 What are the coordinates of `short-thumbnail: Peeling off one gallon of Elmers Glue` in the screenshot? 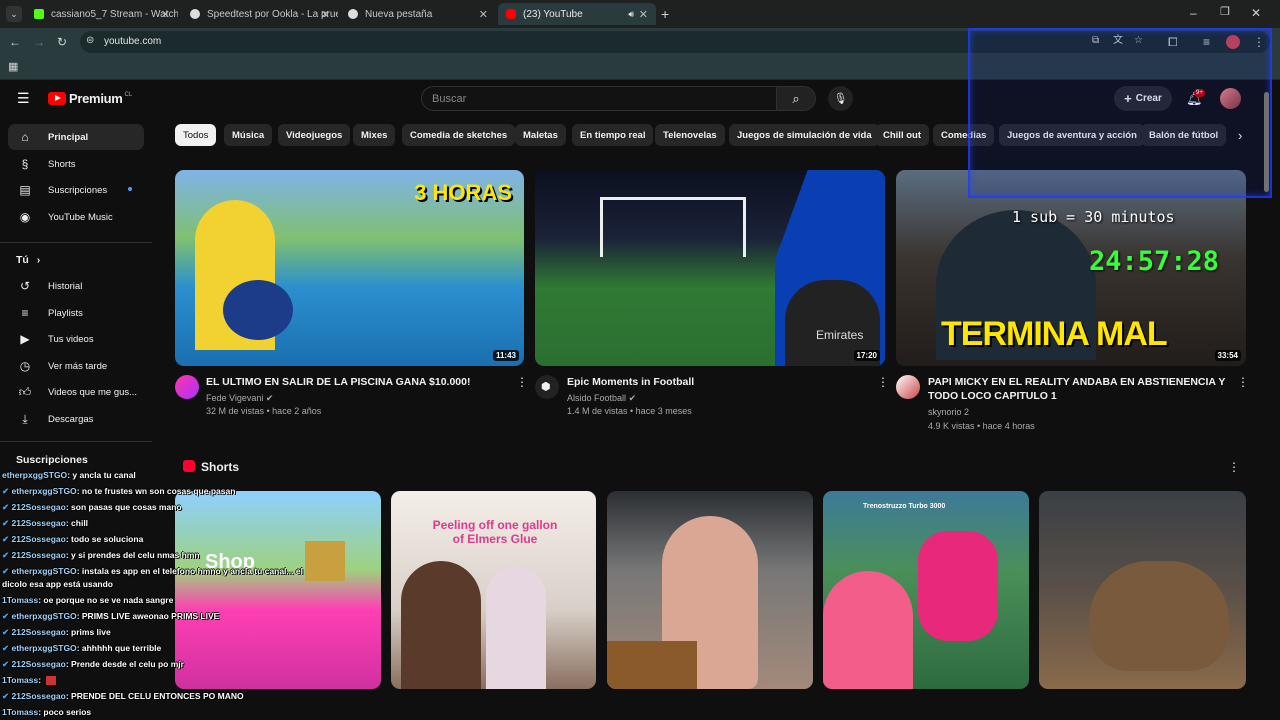 It's located at (493, 590).